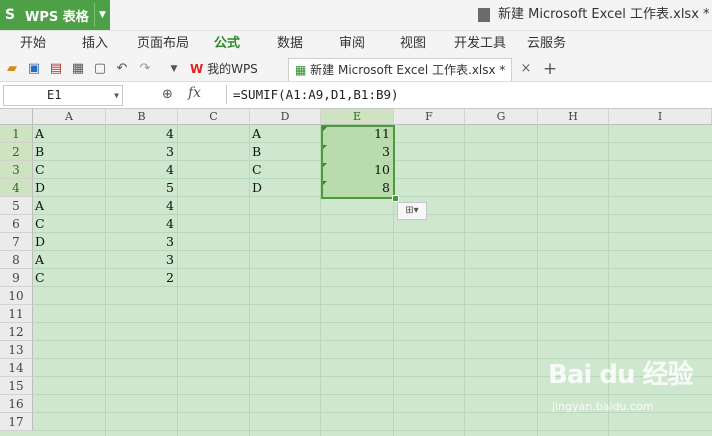  What do you see at coordinates (358, 162) in the screenshot?
I see `selection-border` at bounding box center [358, 162].